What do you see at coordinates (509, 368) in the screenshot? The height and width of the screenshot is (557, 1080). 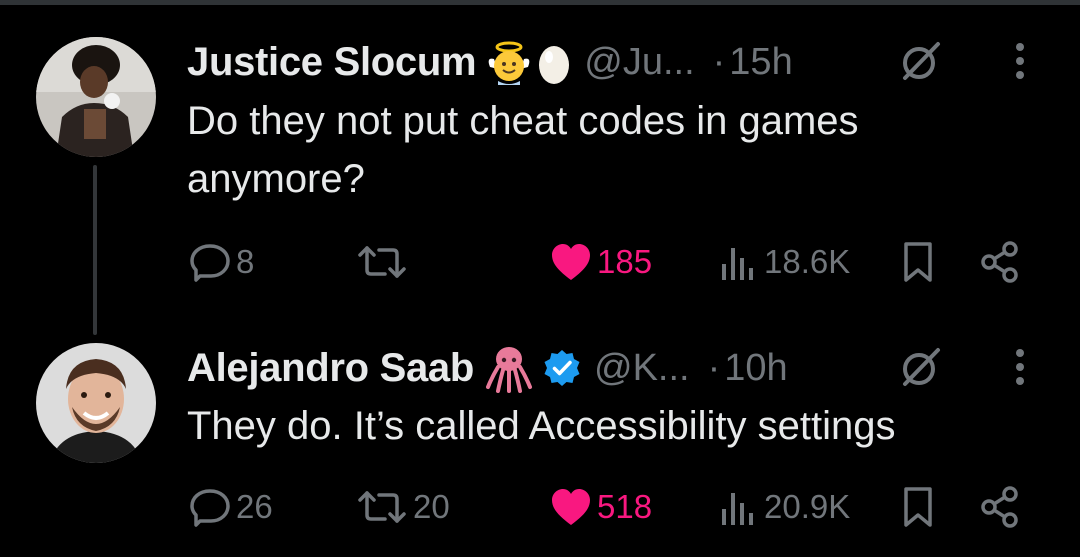 I see `octopus-emoji-icon` at bounding box center [509, 368].